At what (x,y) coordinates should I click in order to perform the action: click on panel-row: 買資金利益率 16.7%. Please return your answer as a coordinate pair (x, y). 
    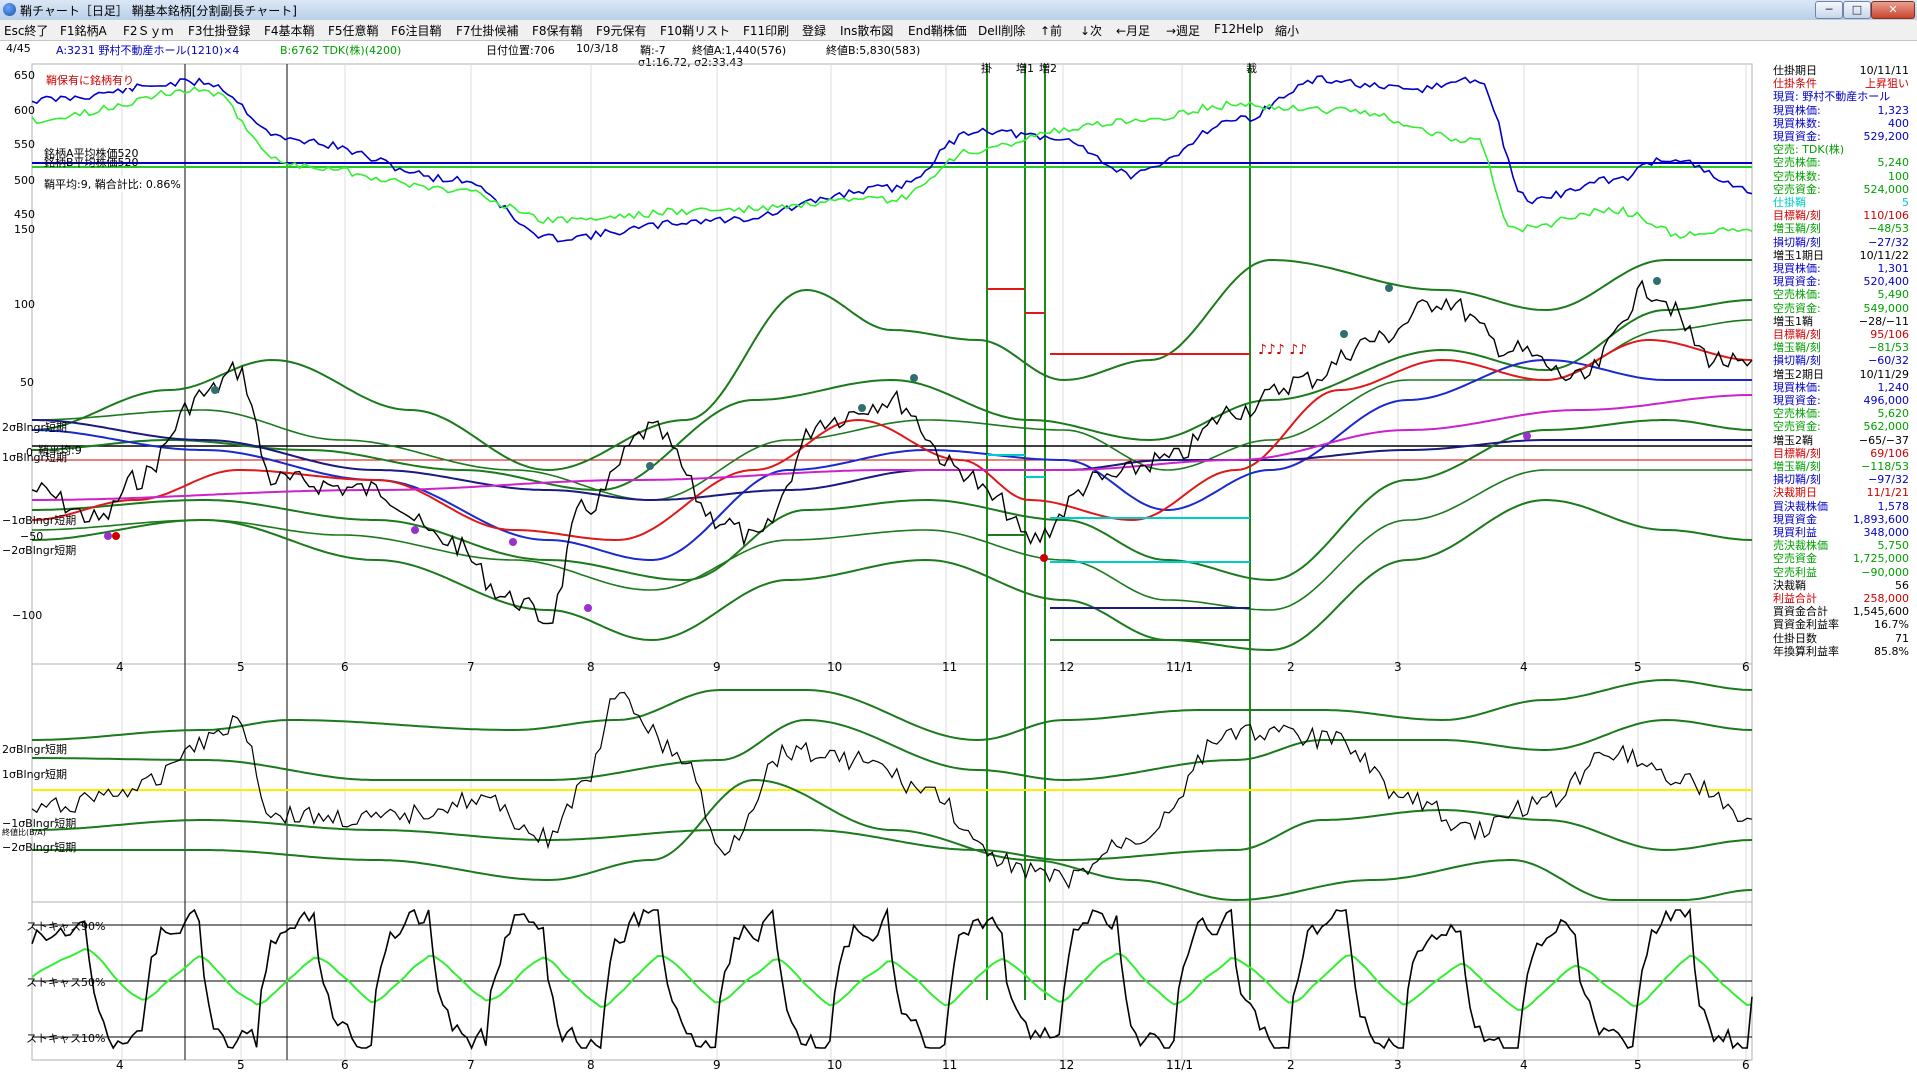
    Looking at the image, I should click on (1842, 624).